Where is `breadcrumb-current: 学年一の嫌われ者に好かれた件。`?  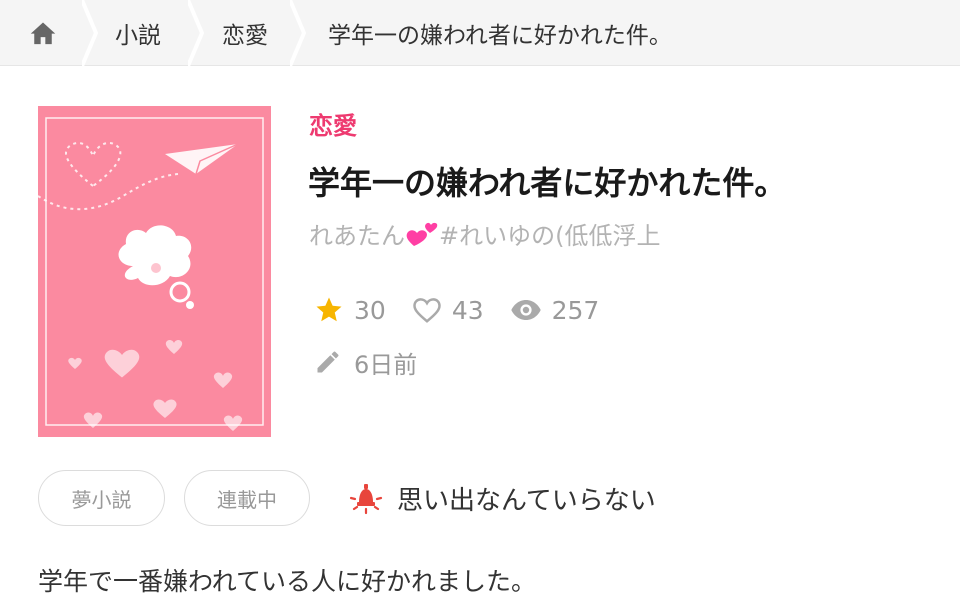
breadcrumb-current: 学年一の嫌われ者に好かれた件。 is located at coordinates (500, 36).